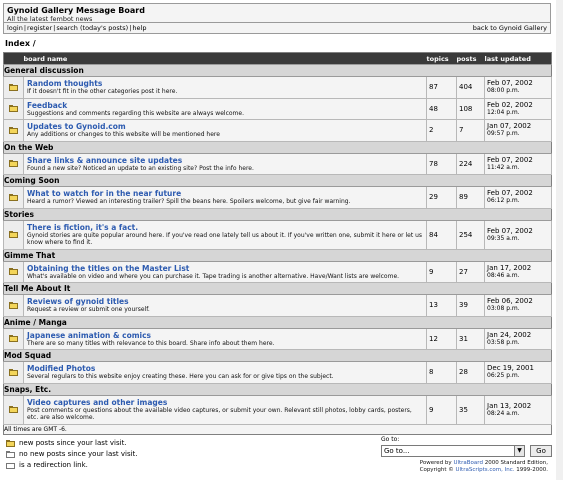 Image resolution: width=563 pixels, height=480 pixels. What do you see at coordinates (225, 301) in the screenshot?
I see `forum-link: Reviews of gynoid titles` at bounding box center [225, 301].